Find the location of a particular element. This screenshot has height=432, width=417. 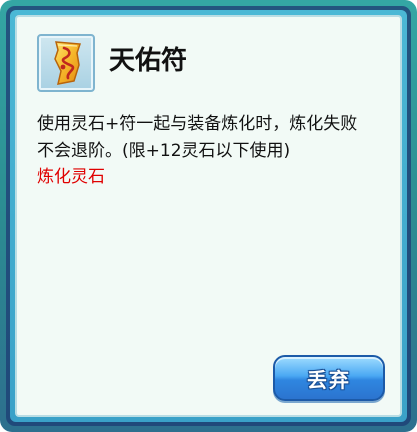

item-description: 使用灵石+符一起与装备炼化时，炼化失败不会退阶。(限+12灵石以下使用) is located at coordinates (197, 137).